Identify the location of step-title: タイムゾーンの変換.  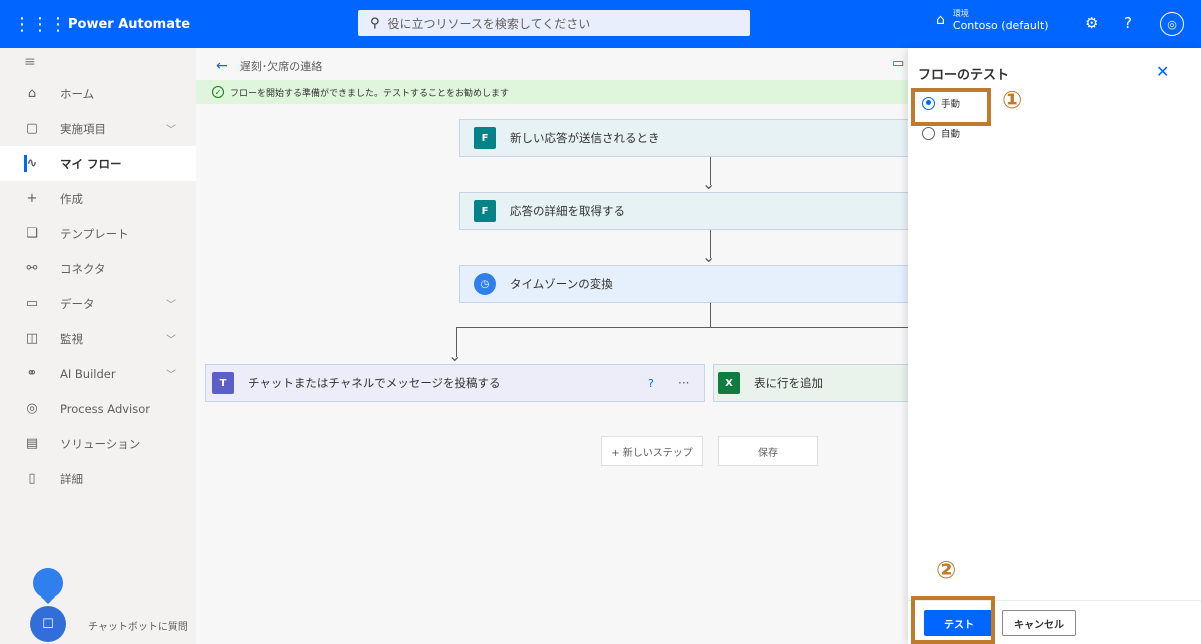
(561, 284).